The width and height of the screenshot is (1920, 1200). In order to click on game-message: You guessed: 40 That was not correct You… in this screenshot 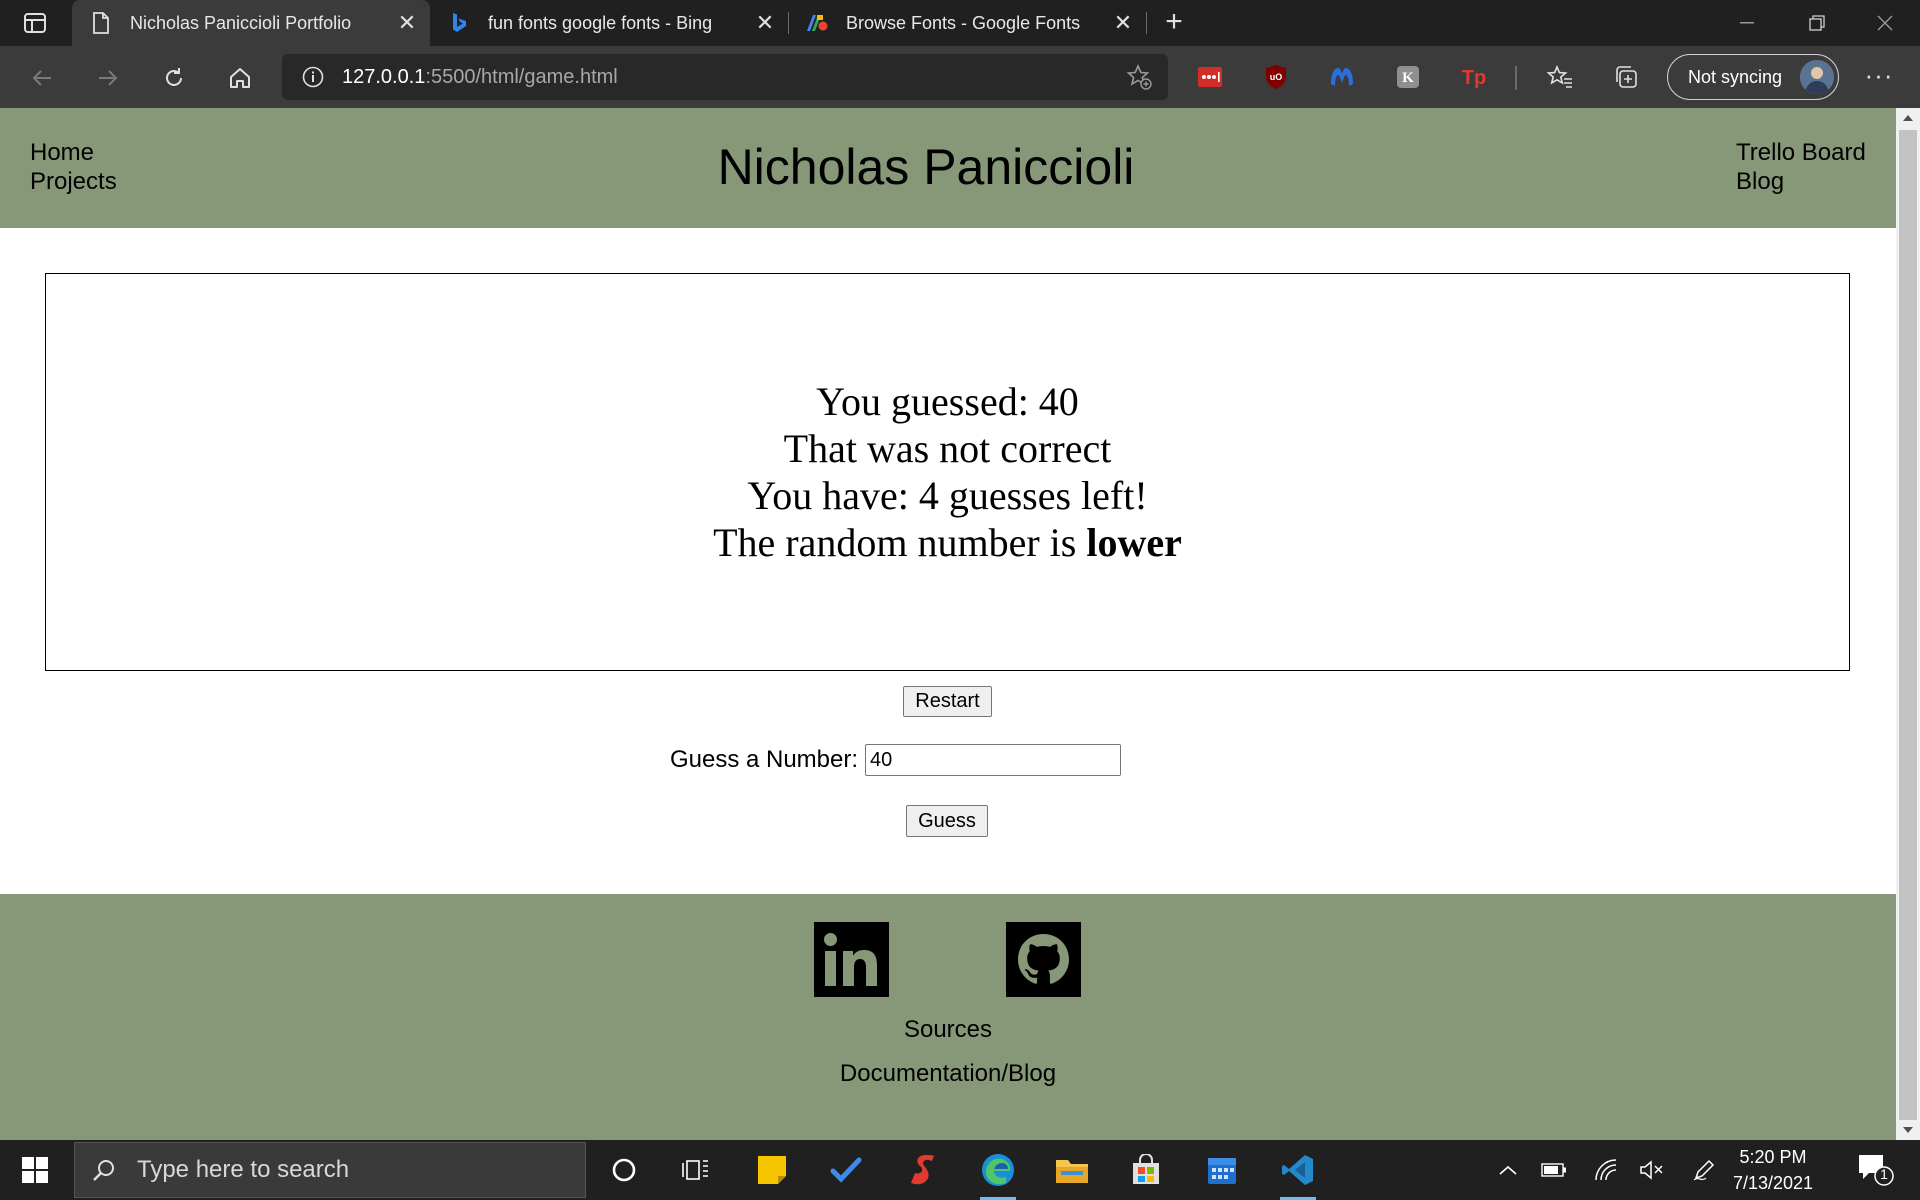, I will do `click(947, 472)`.